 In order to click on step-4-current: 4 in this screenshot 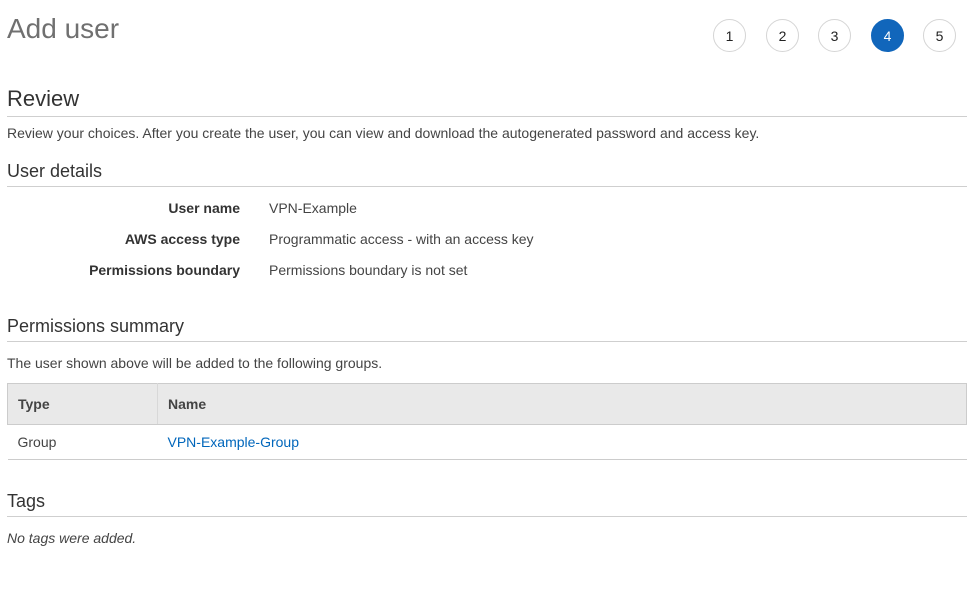, I will do `click(887, 35)`.